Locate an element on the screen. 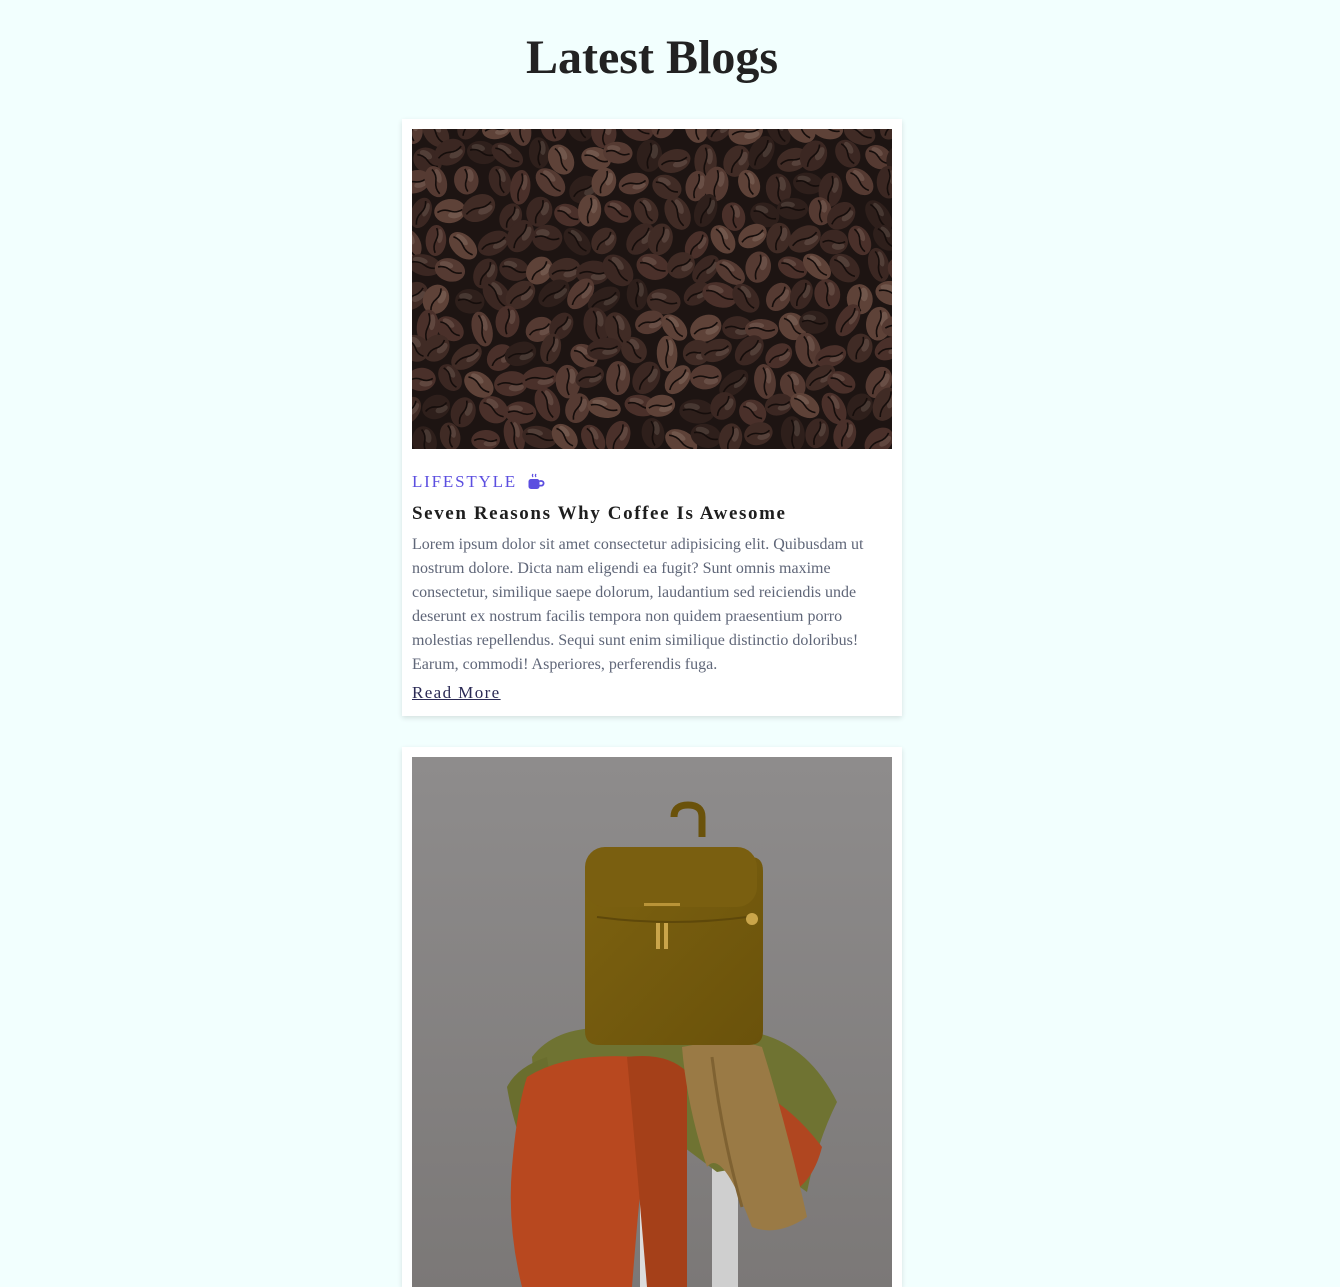 Image resolution: width=1340 pixels, height=1287 pixels. post-title: Seven Reasons Why Coffee Is Awesome is located at coordinates (652, 514).